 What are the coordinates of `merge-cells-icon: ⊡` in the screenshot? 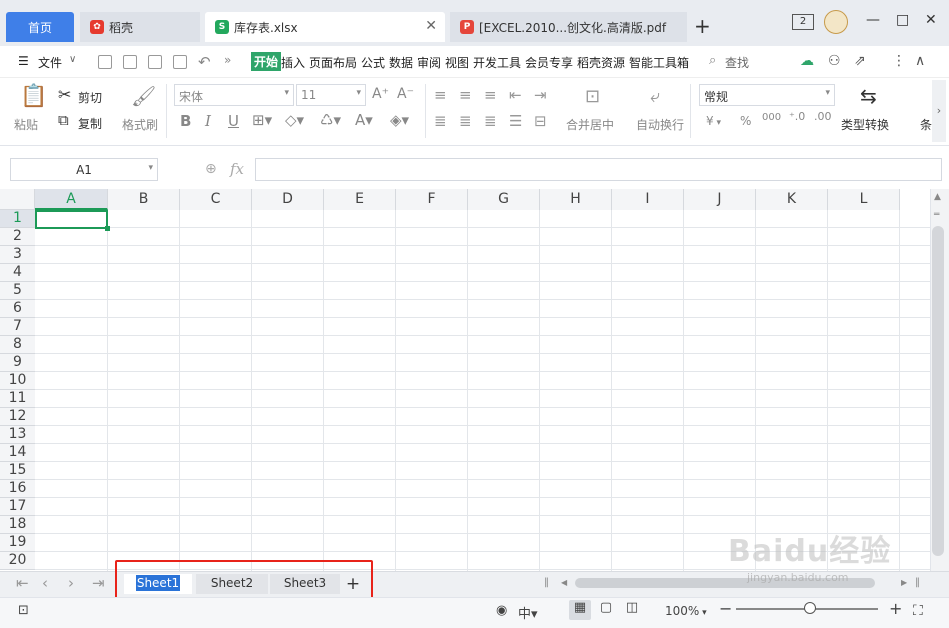 It's located at (592, 97).